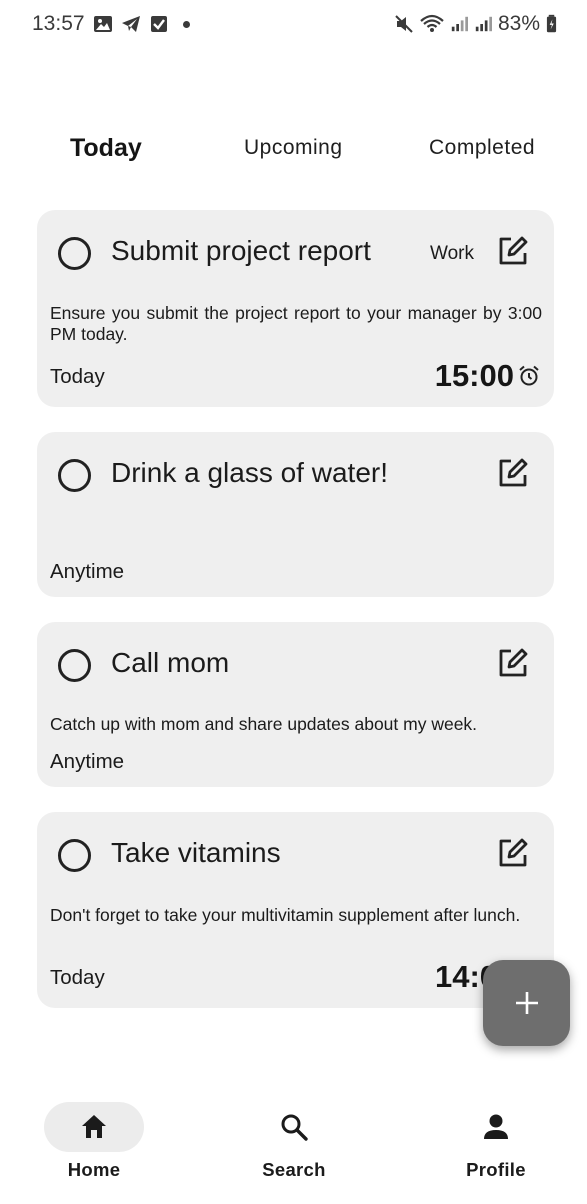 Image resolution: width=587 pixels, height=1204 pixels. I want to click on battery-icon, so click(551, 23).